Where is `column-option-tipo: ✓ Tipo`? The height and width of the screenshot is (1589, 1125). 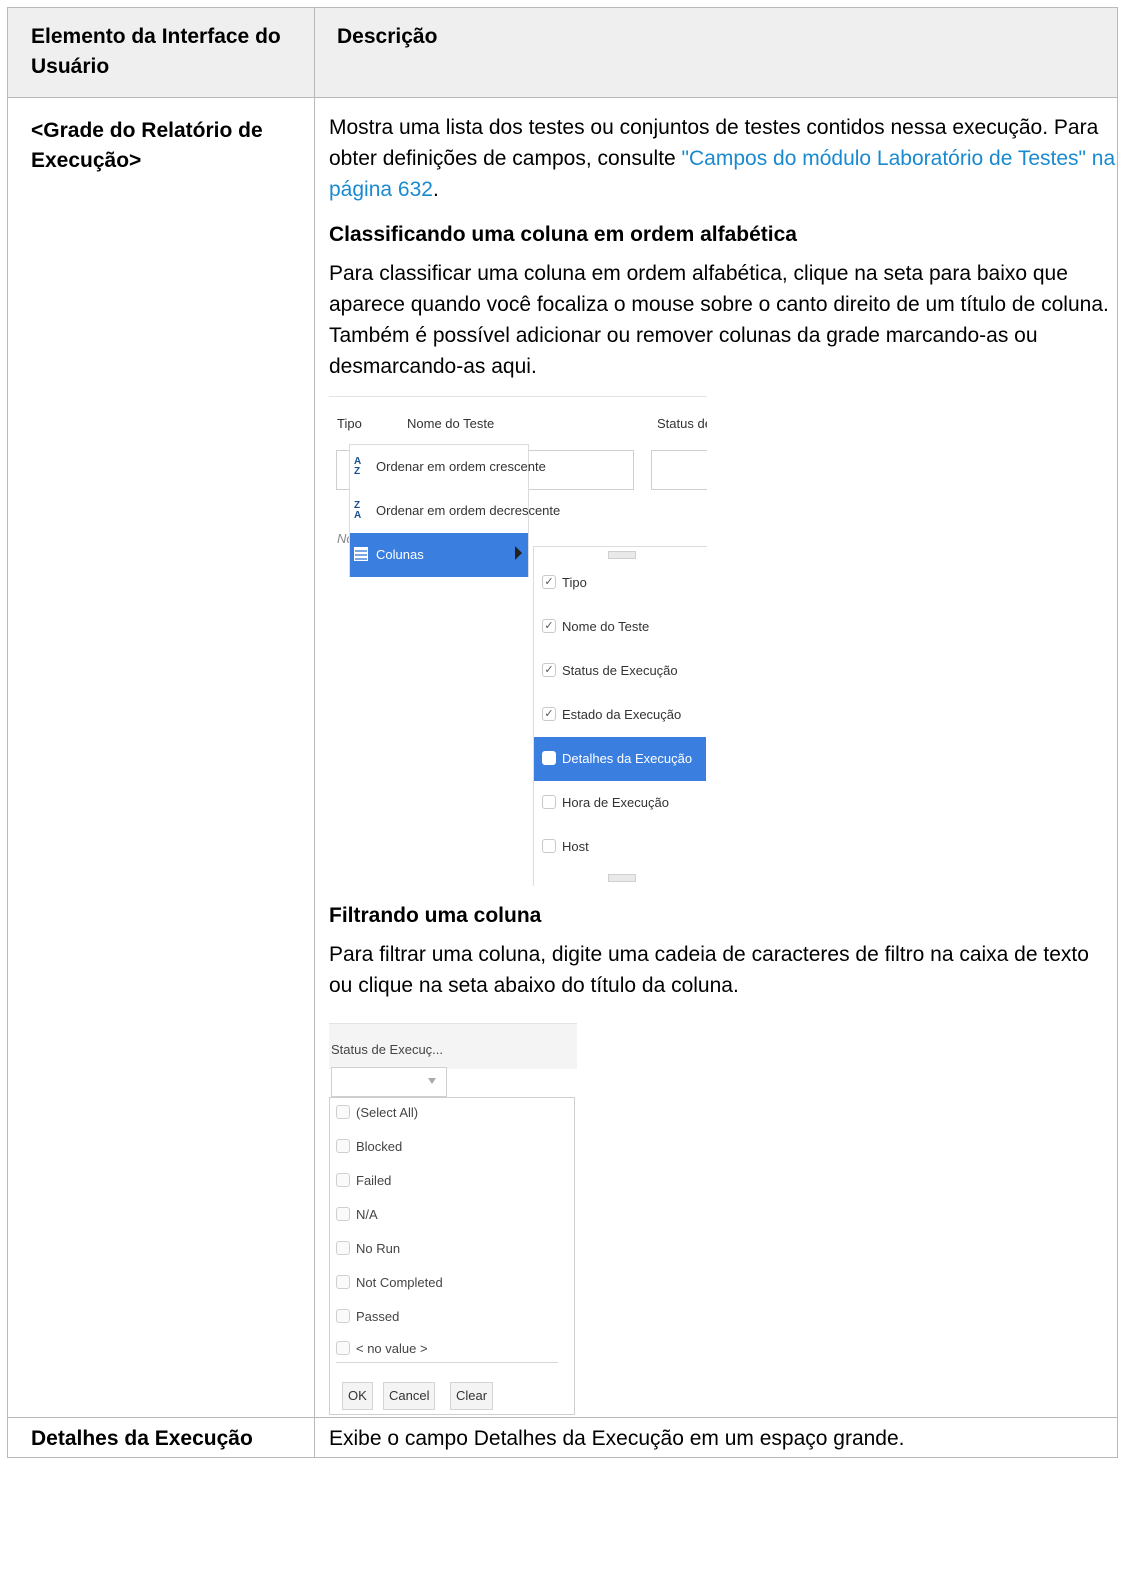 column-option-tipo: ✓ Tipo is located at coordinates (620, 583).